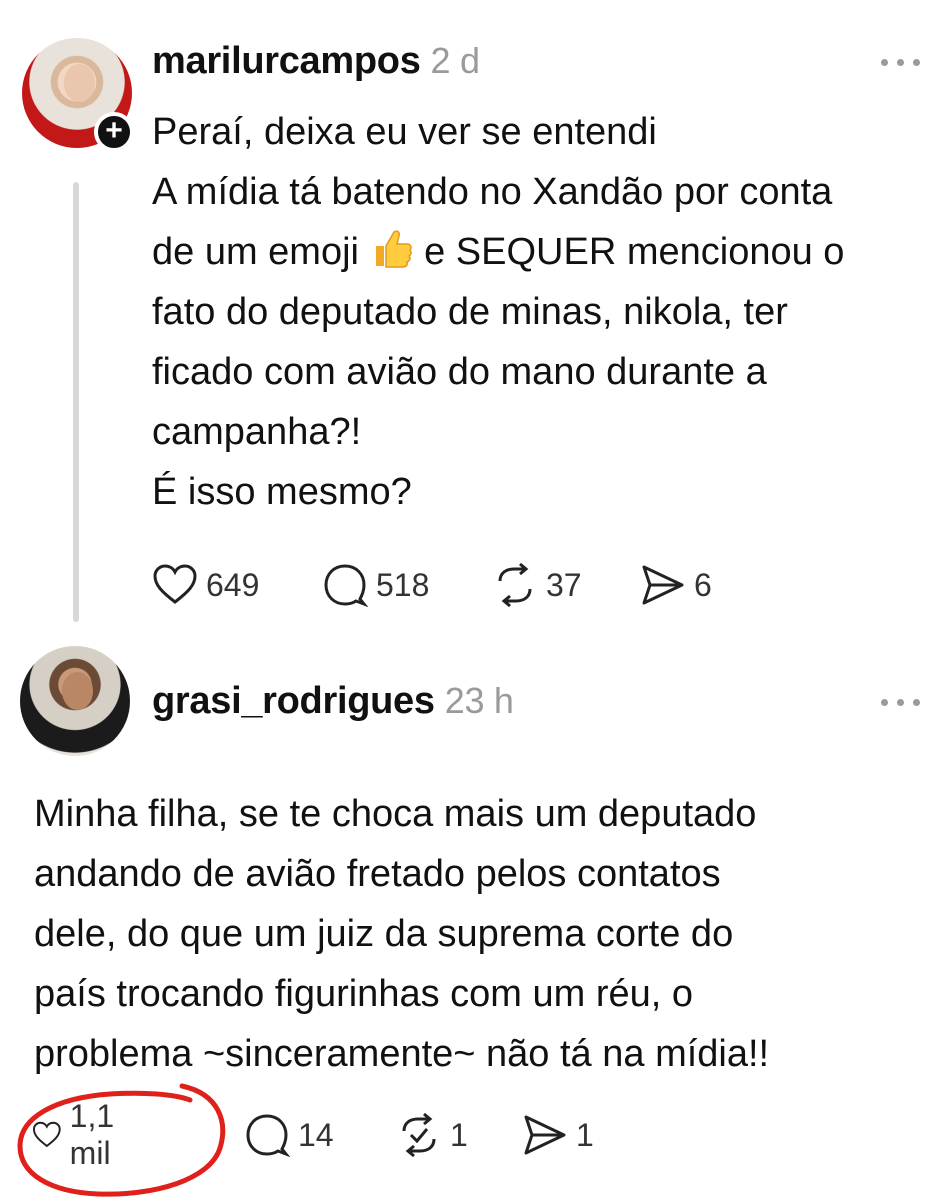 The height and width of the screenshot is (1200, 943). I want to click on username-label: grasi_rodrigues, so click(293, 701).